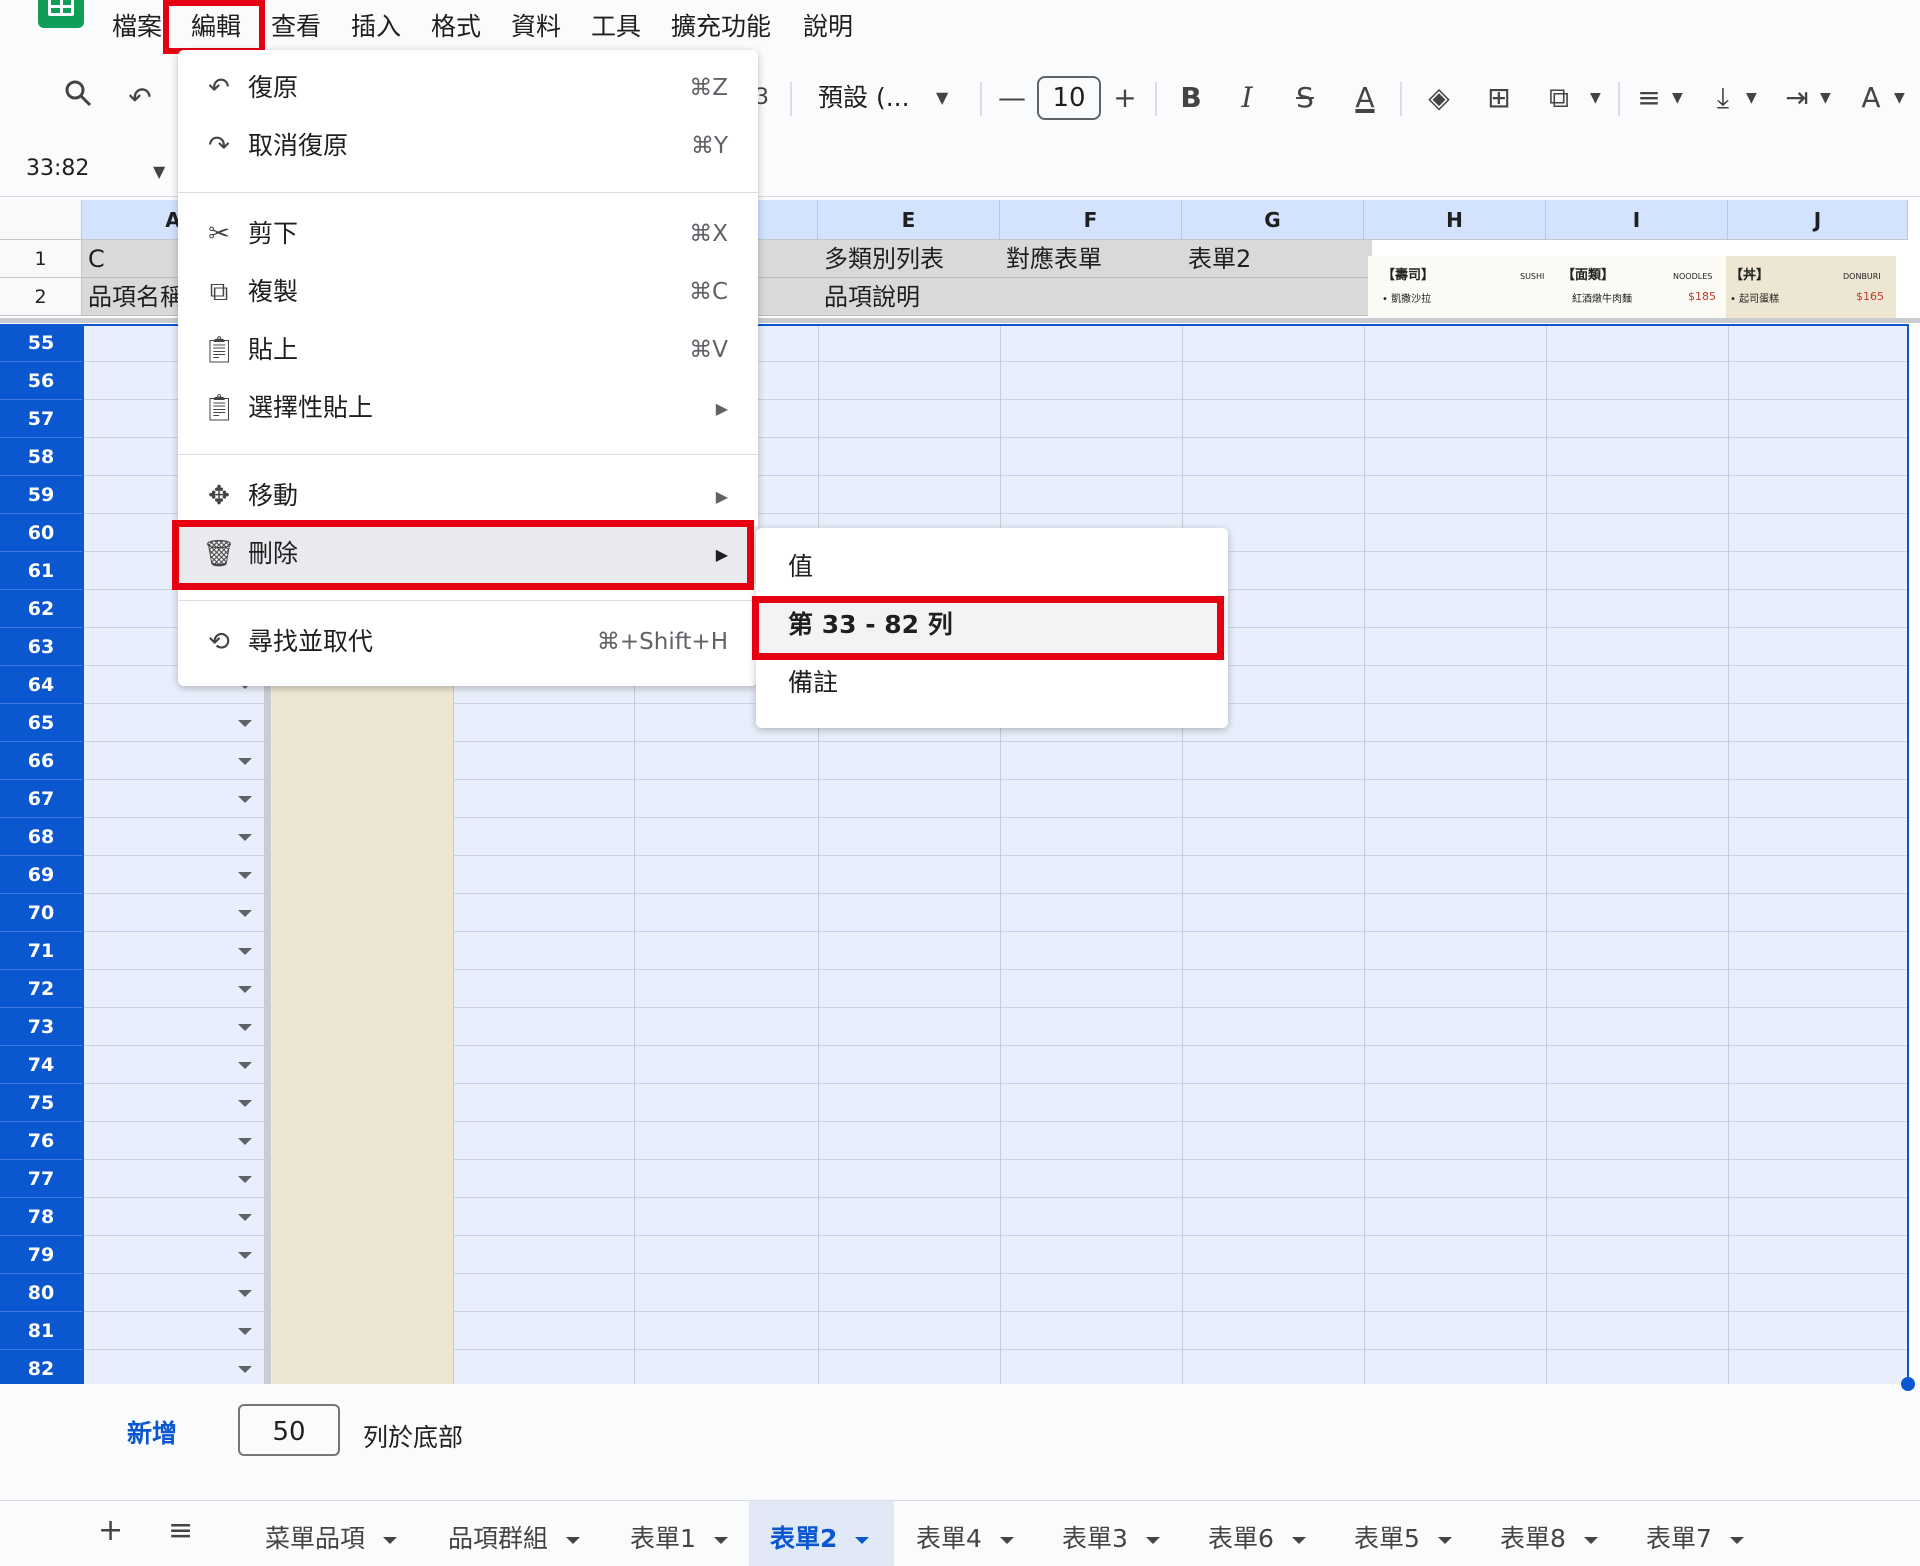 This screenshot has width=1920, height=1566. What do you see at coordinates (41, 761) in the screenshot?
I see `row-header: 66` at bounding box center [41, 761].